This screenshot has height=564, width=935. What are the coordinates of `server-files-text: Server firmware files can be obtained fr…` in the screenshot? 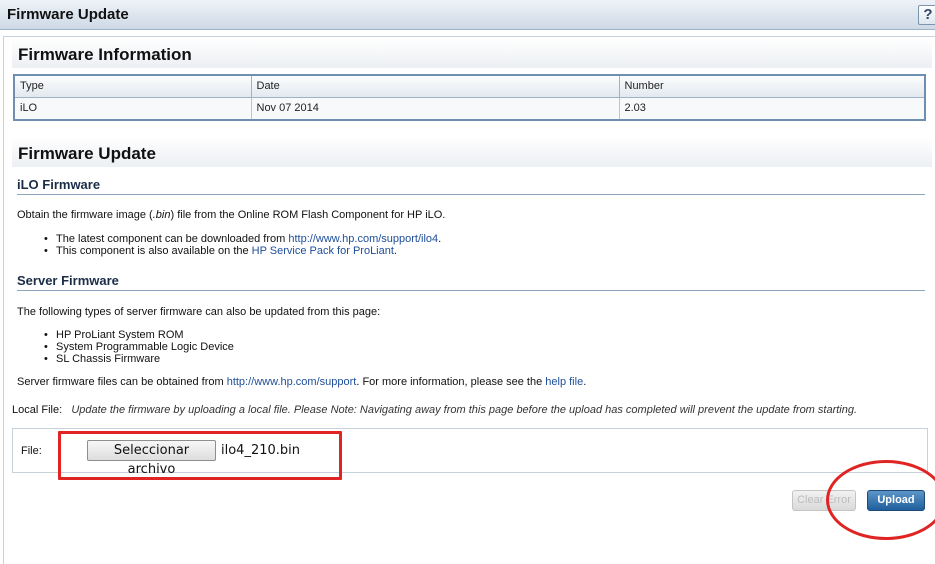 It's located at (302, 382).